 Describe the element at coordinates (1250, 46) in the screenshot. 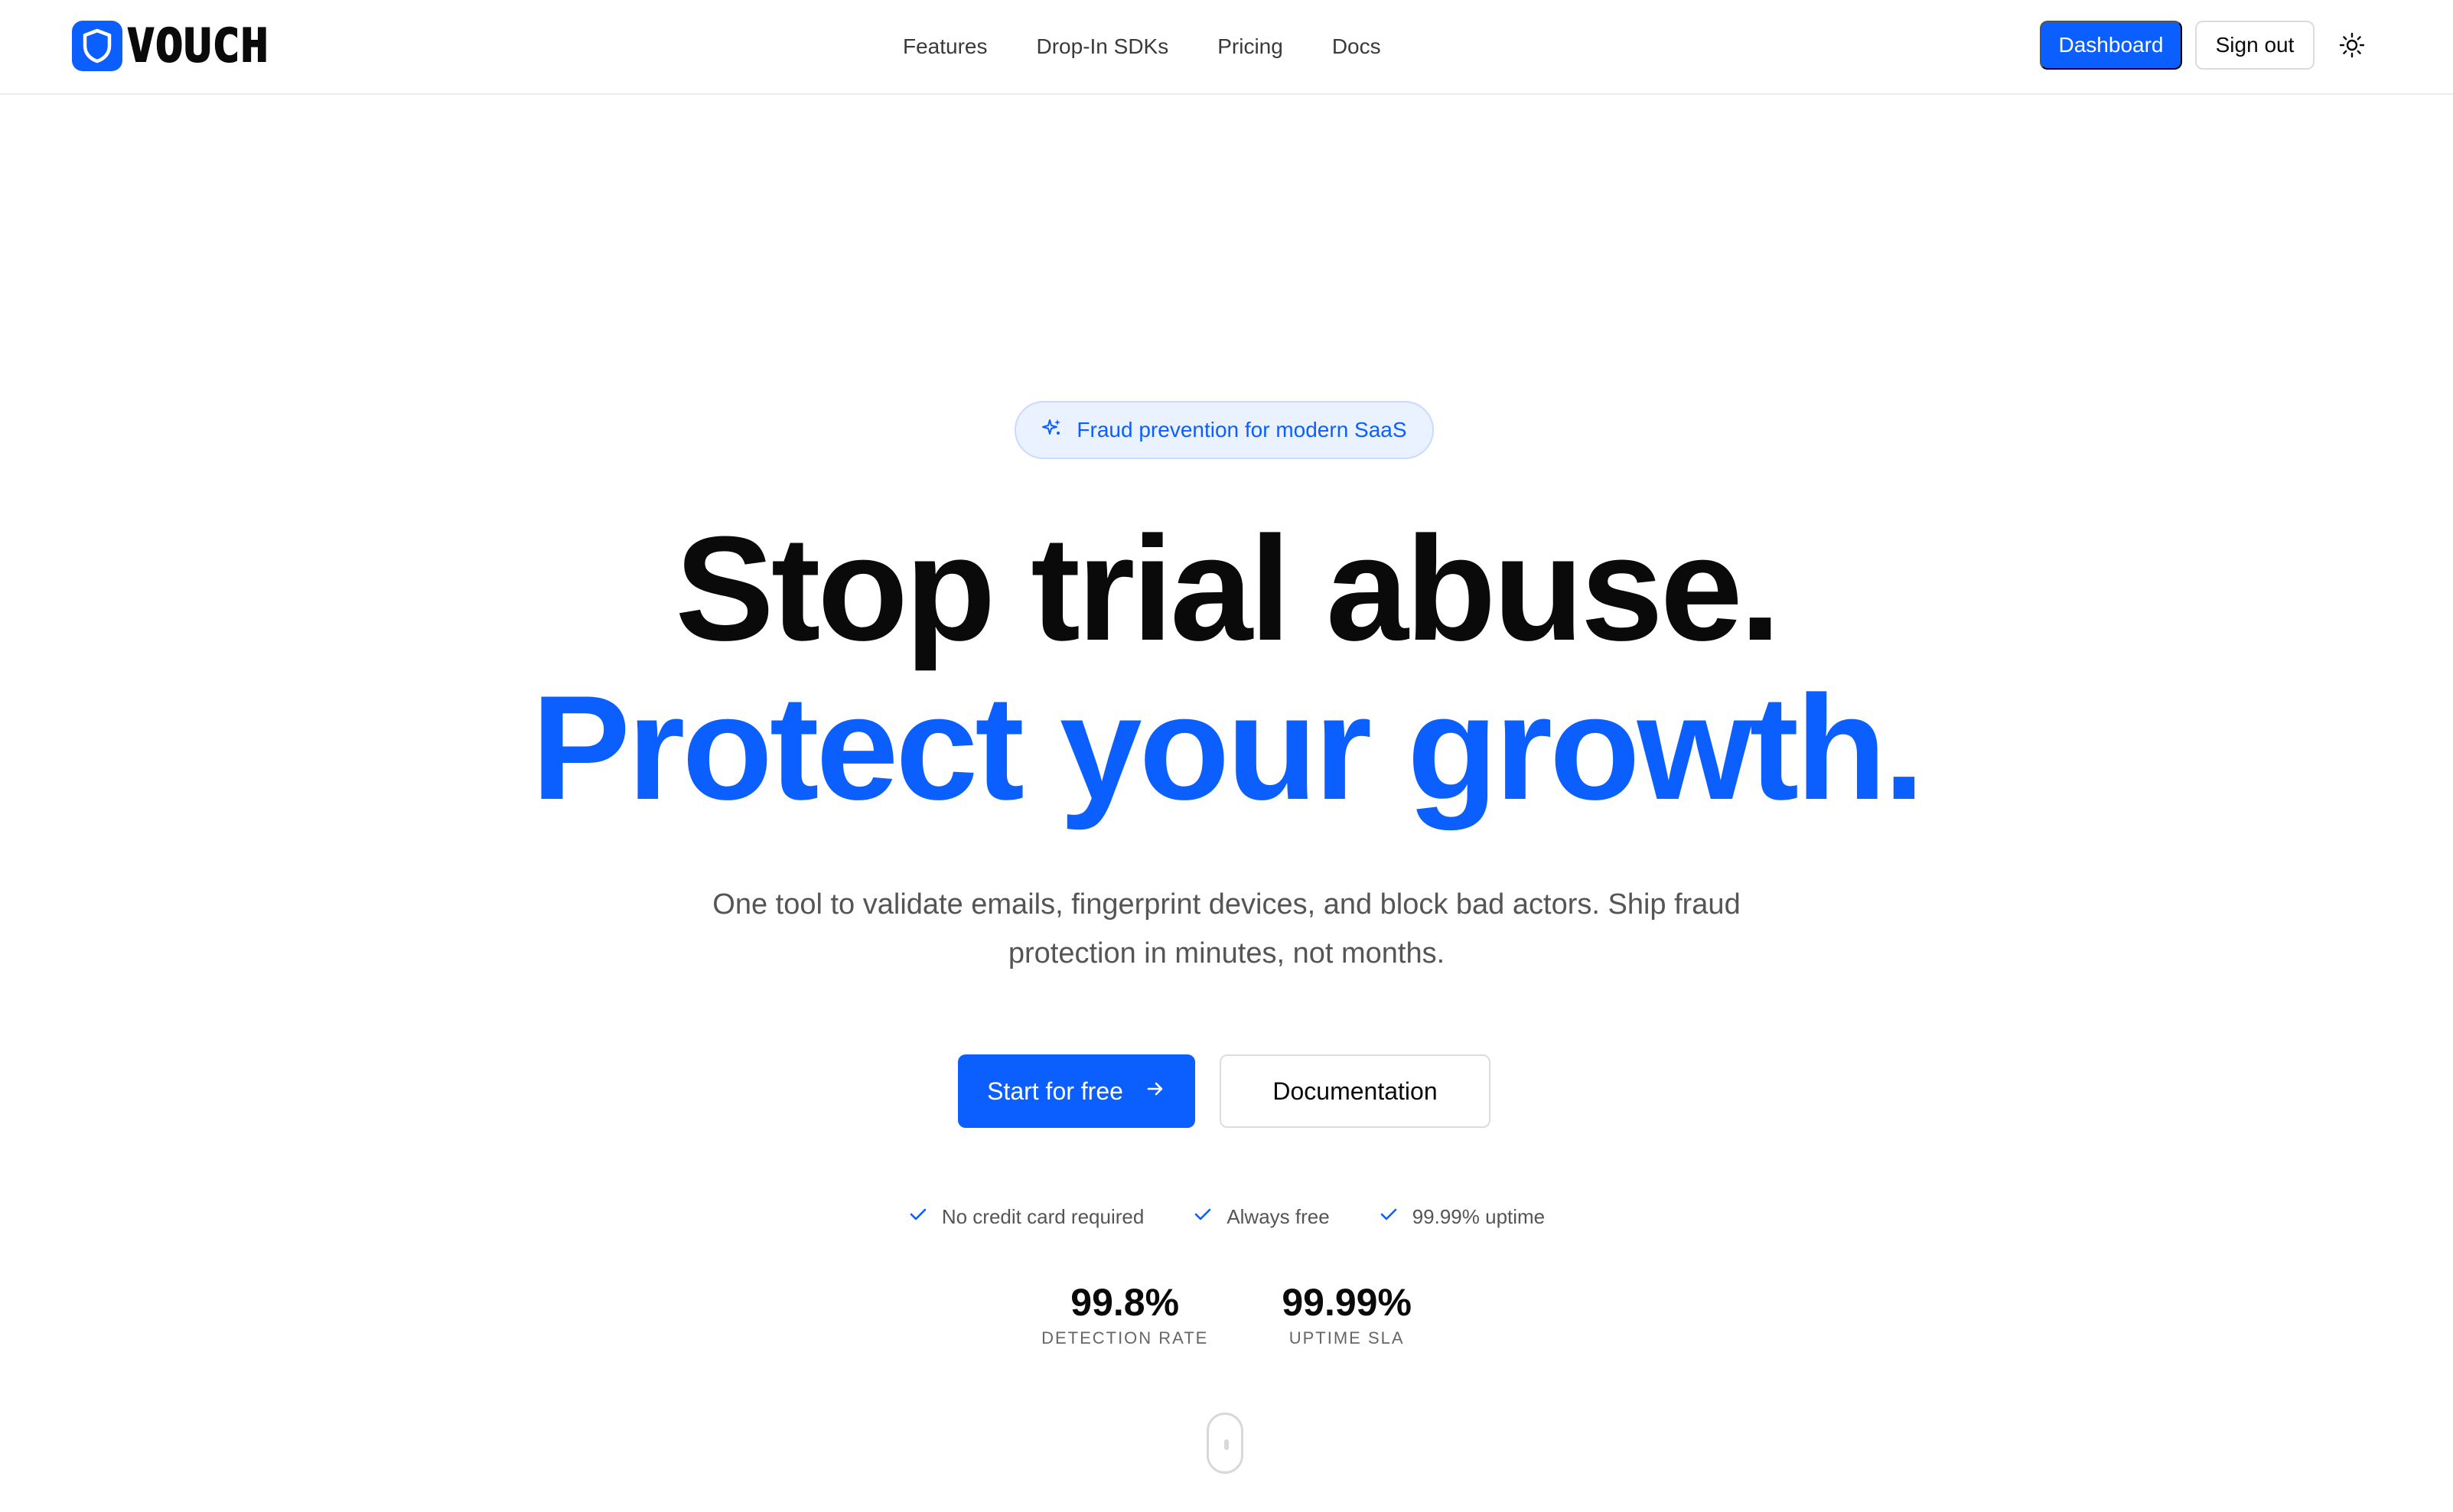

I see `nav-pricing: Pricing` at that location.